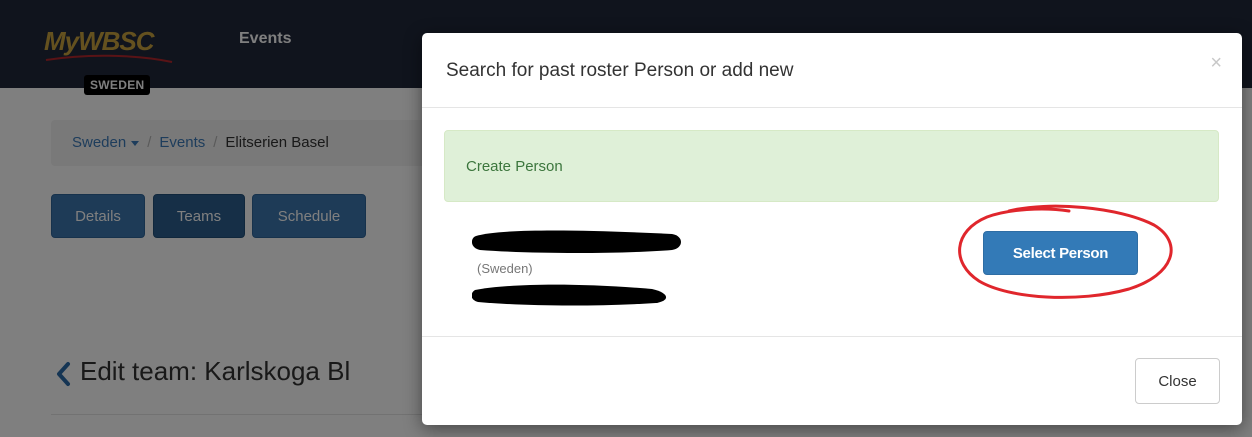 The image size is (1252, 437). What do you see at coordinates (1177, 381) in the screenshot?
I see `close-button: Close` at bounding box center [1177, 381].